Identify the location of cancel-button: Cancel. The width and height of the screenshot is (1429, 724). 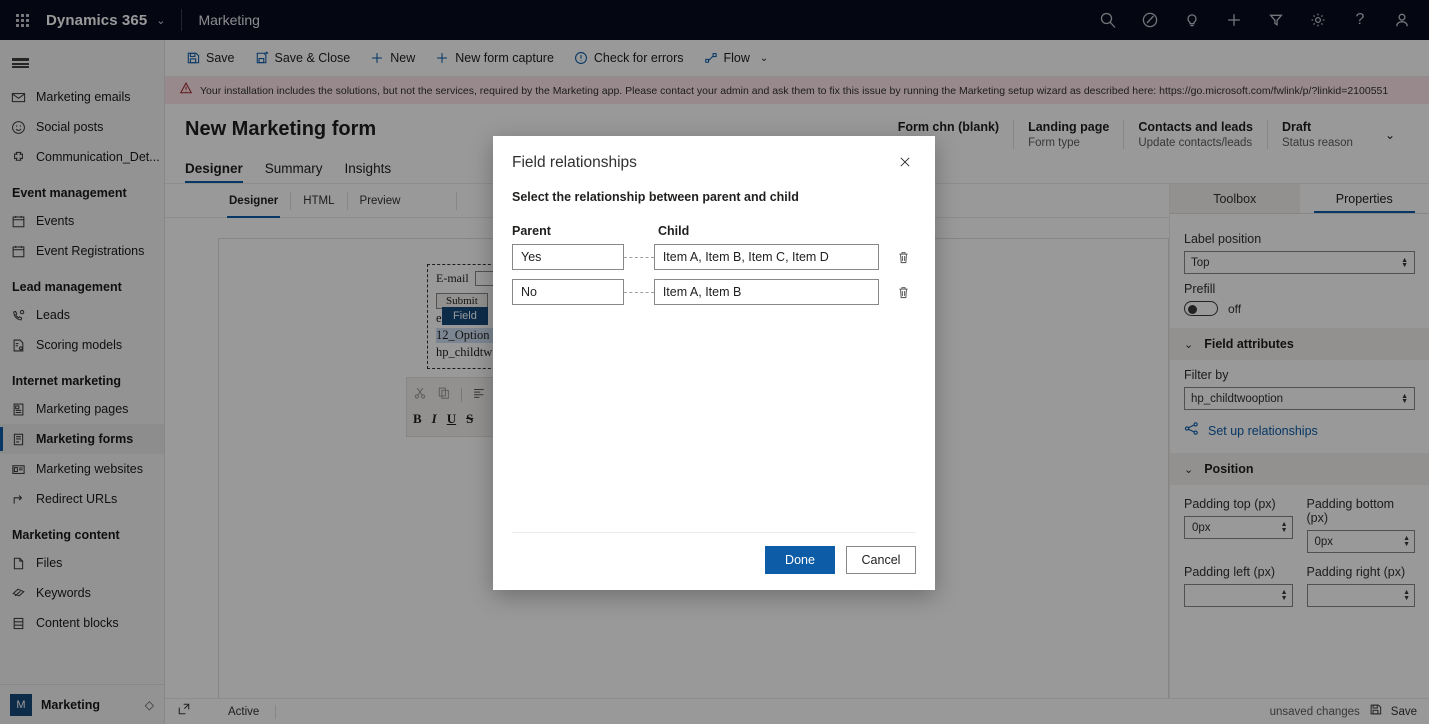
(881, 560).